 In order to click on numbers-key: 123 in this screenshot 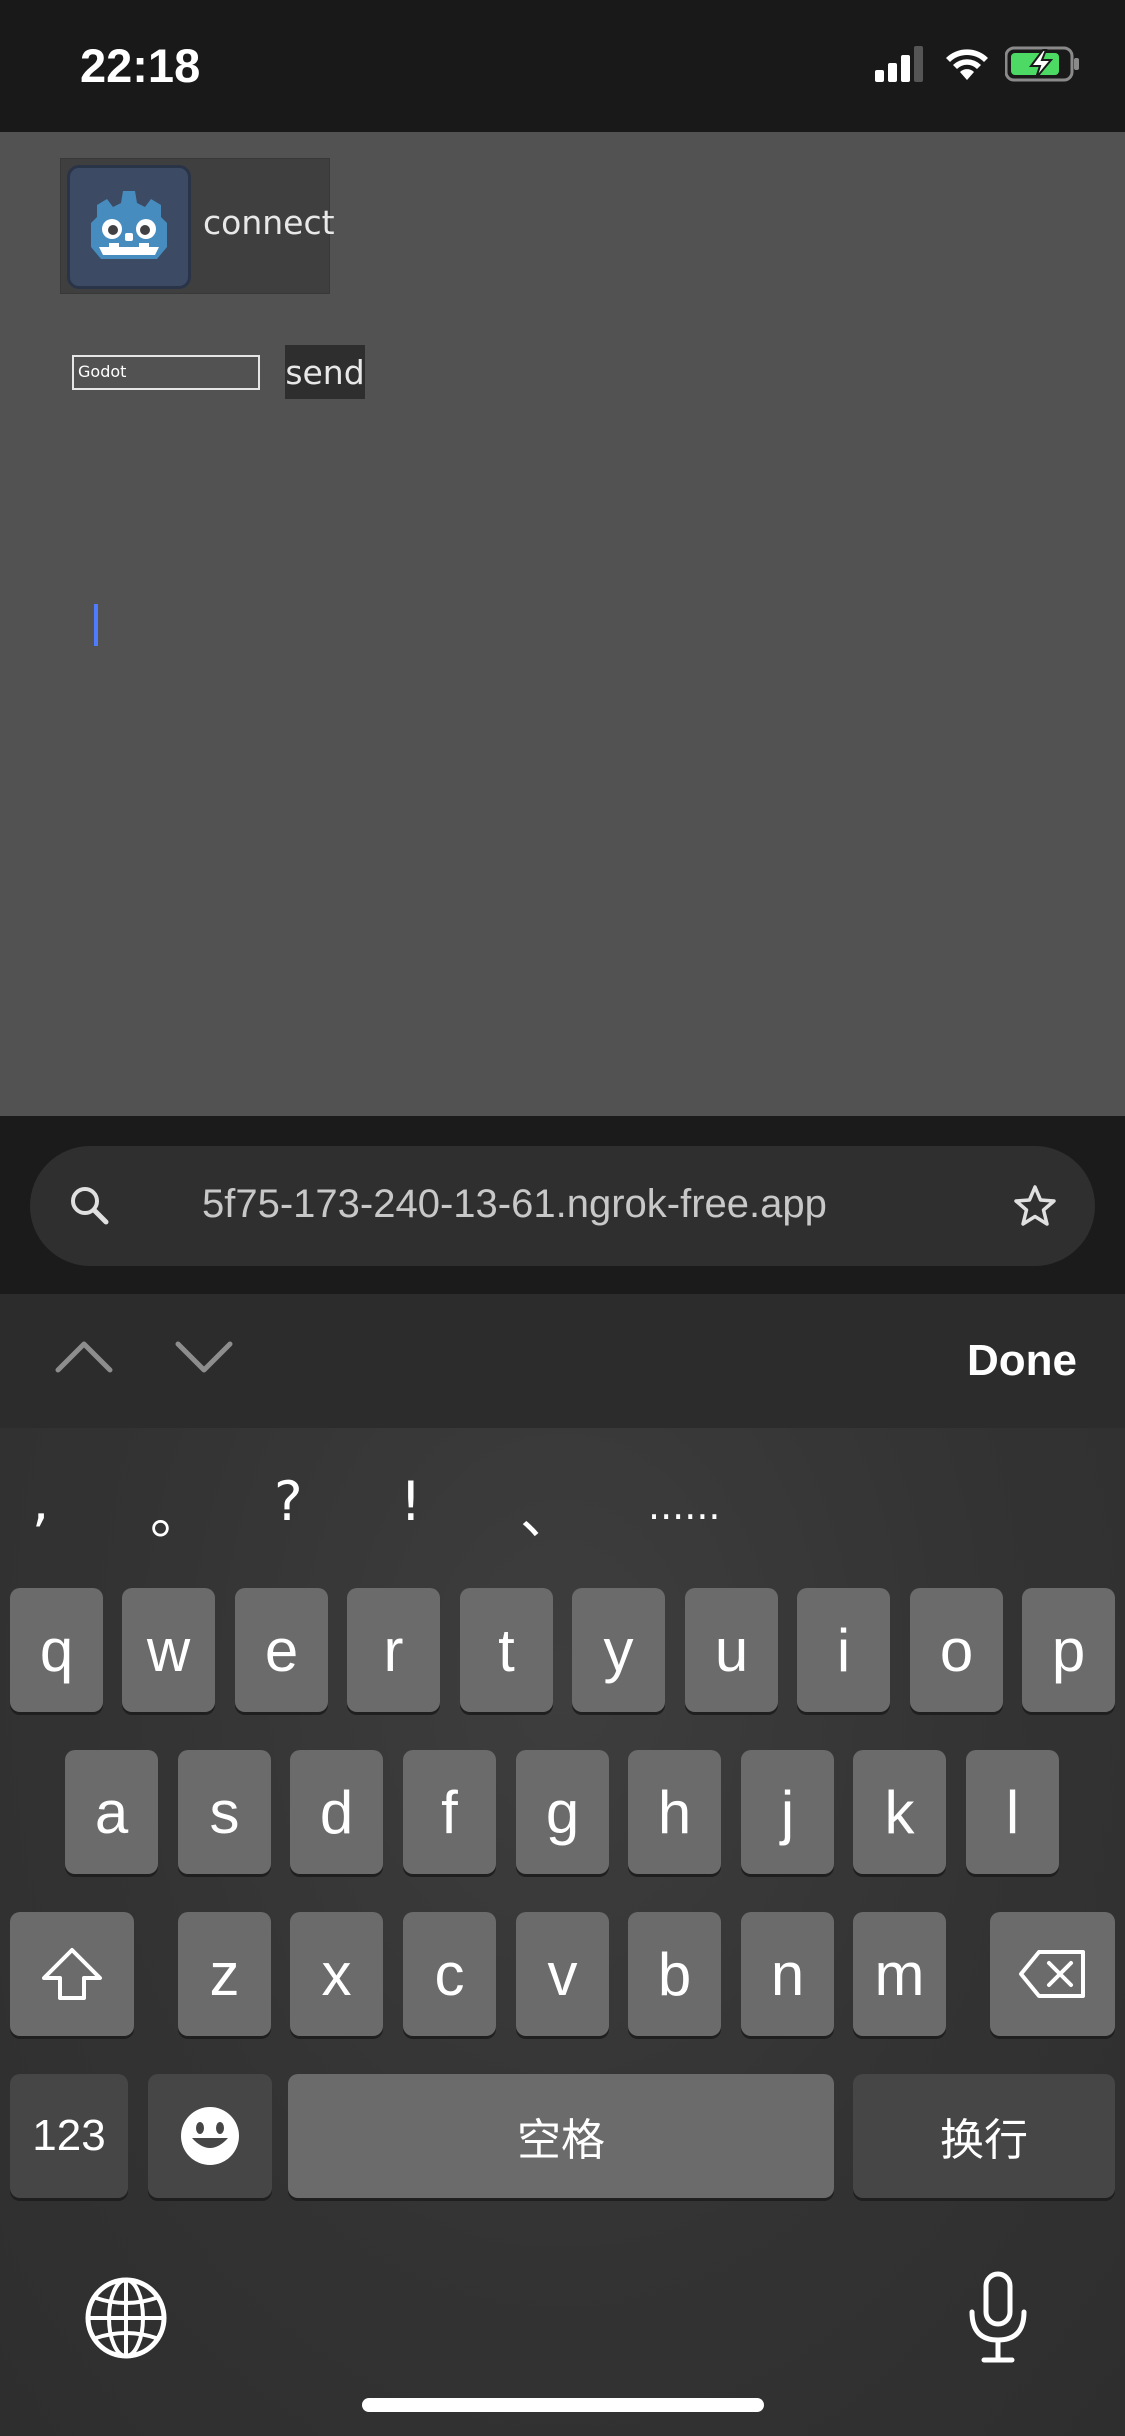, I will do `click(69, 2136)`.